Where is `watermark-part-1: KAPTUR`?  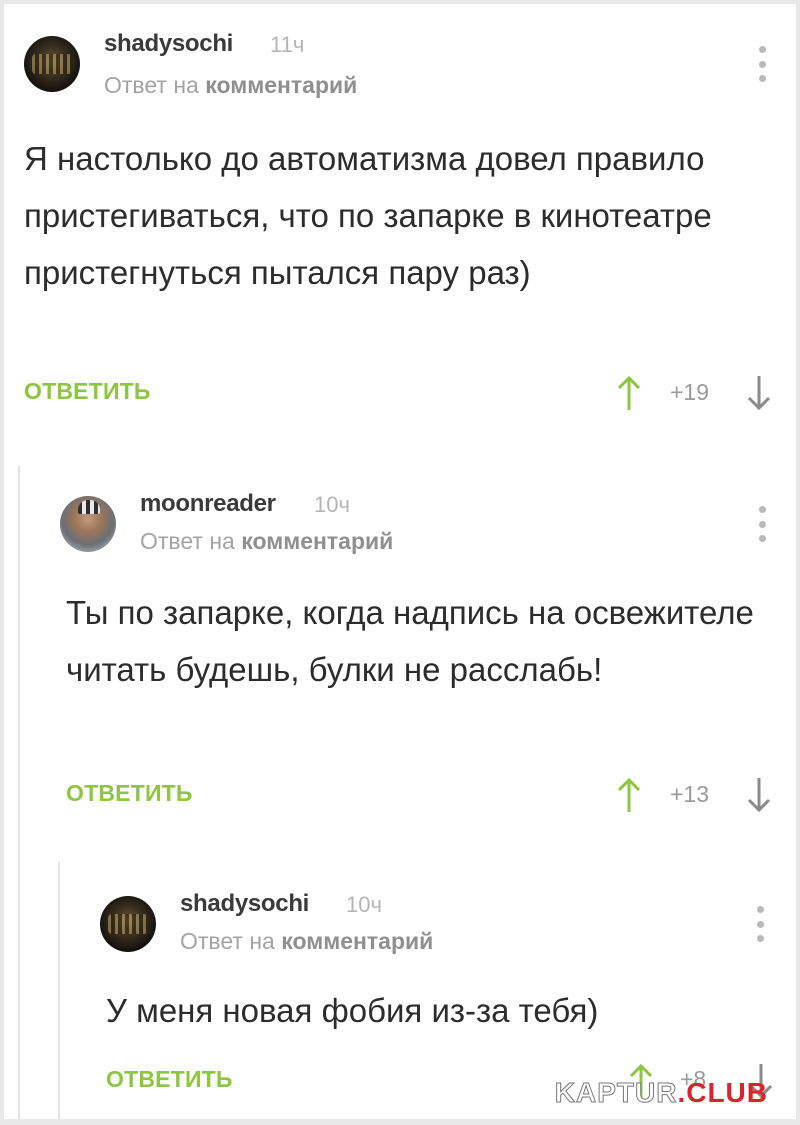 watermark-part-1: KAPTUR is located at coordinates (616, 1093).